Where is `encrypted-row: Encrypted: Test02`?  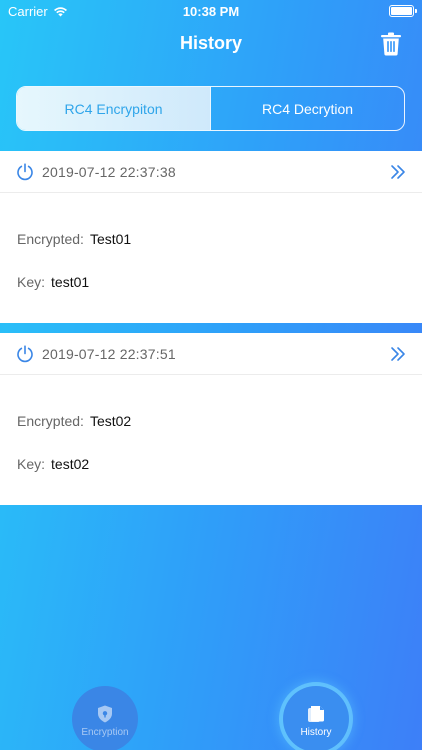
encrypted-row: Encrypted: Test02 is located at coordinates (74, 421).